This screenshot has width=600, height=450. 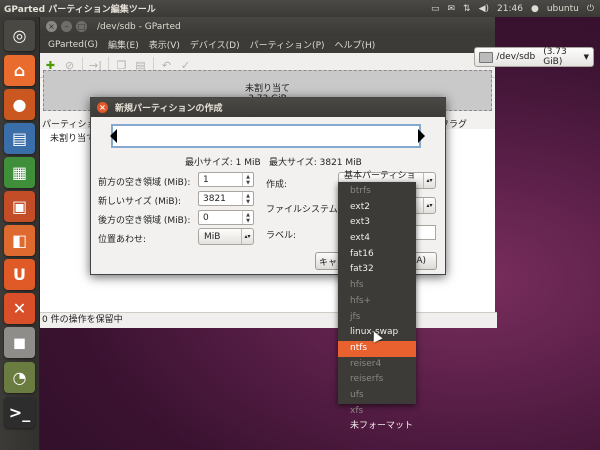 I want to click on power-icon: ⏻, so click(x=590, y=9).